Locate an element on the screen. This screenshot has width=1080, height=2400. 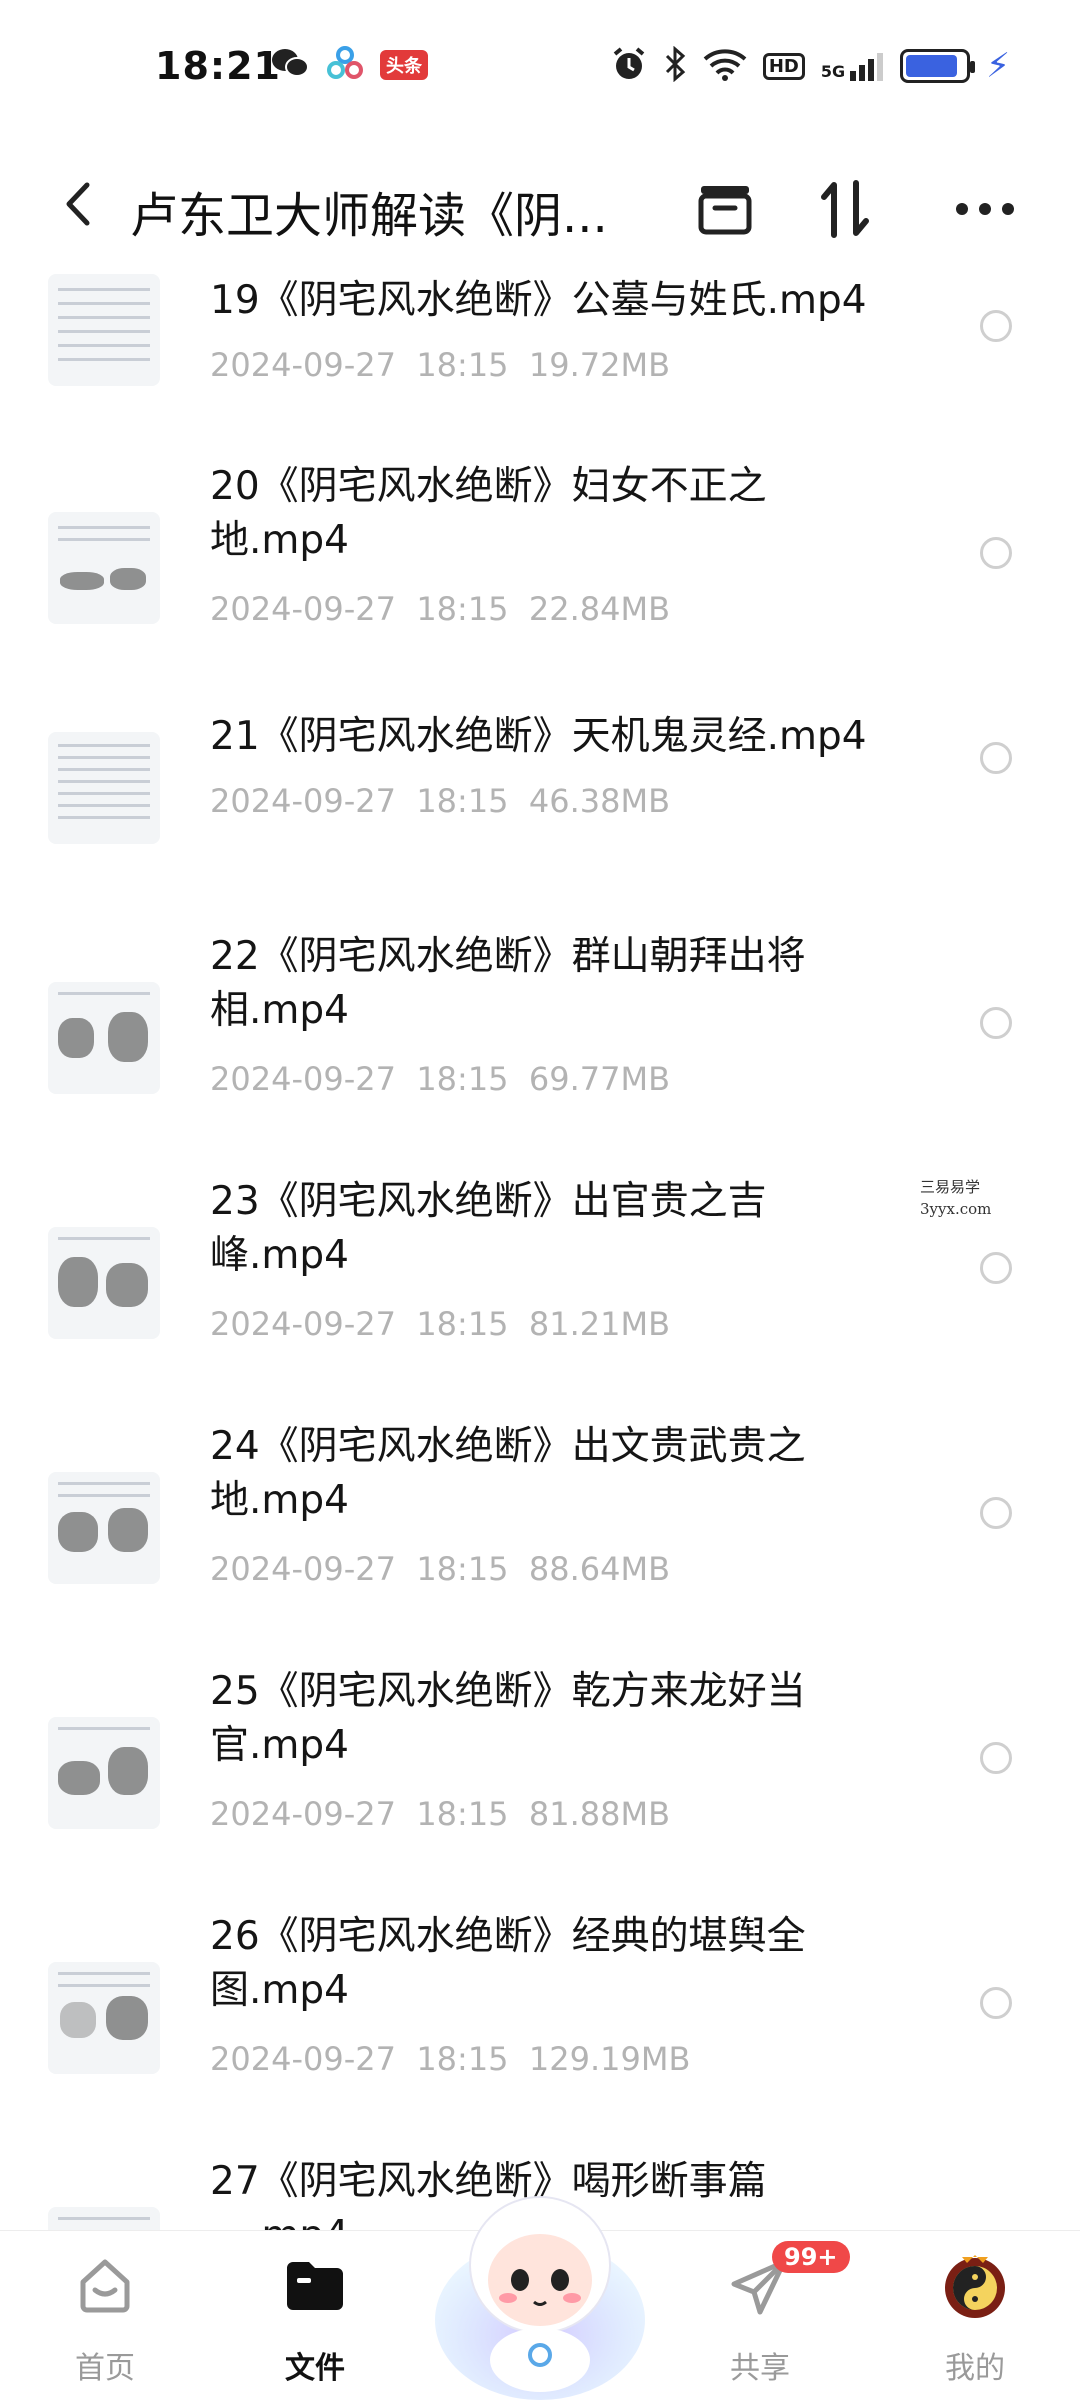
more-button is located at coordinates (985, 209).